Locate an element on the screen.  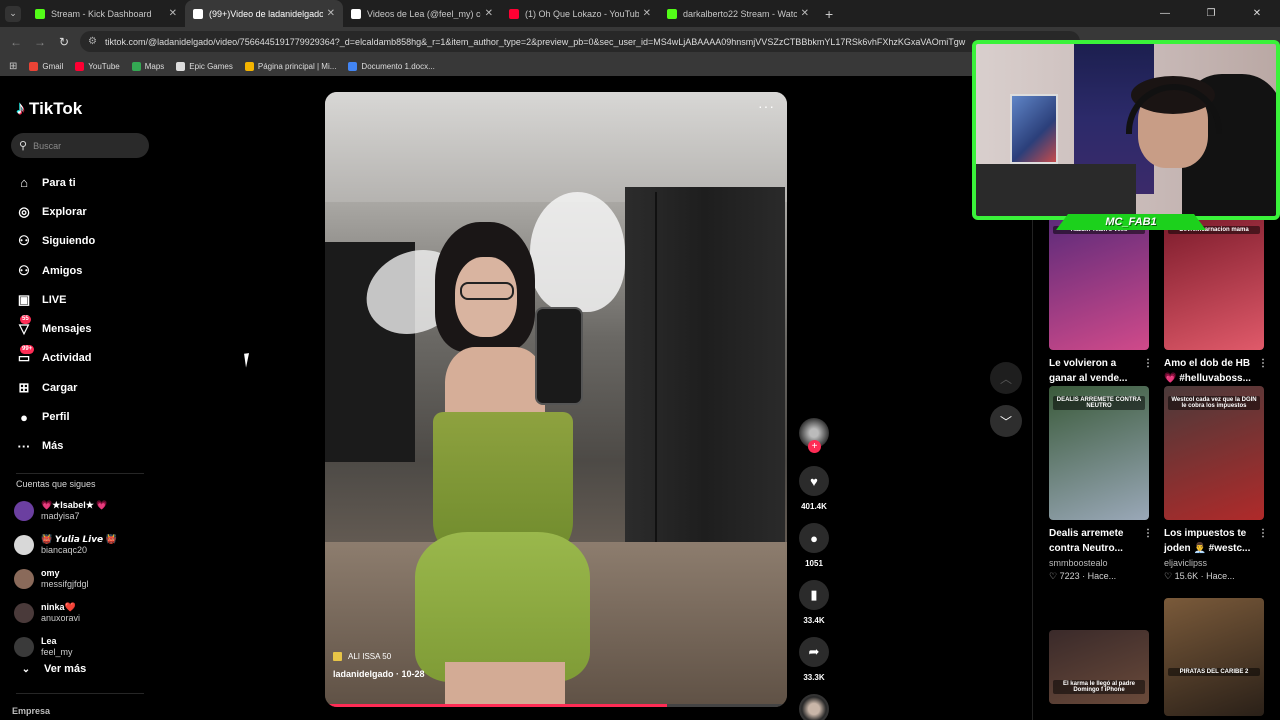
browser-tab: (99+)Video de ladanidelgado ✕ is located at coordinates (264, 13).